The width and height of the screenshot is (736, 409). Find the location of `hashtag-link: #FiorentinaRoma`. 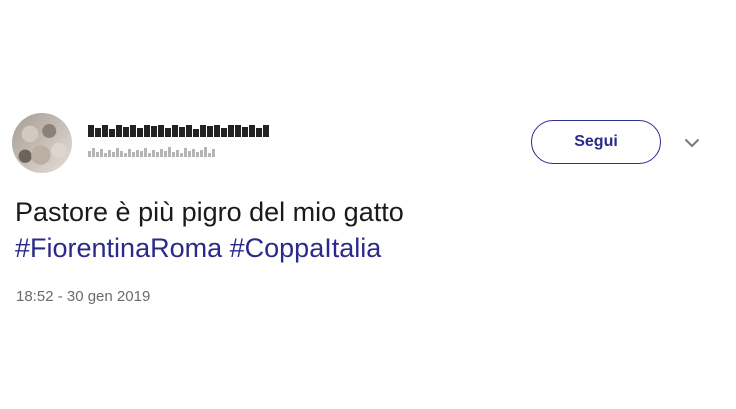

hashtag-link: #FiorentinaRoma is located at coordinates (118, 248).